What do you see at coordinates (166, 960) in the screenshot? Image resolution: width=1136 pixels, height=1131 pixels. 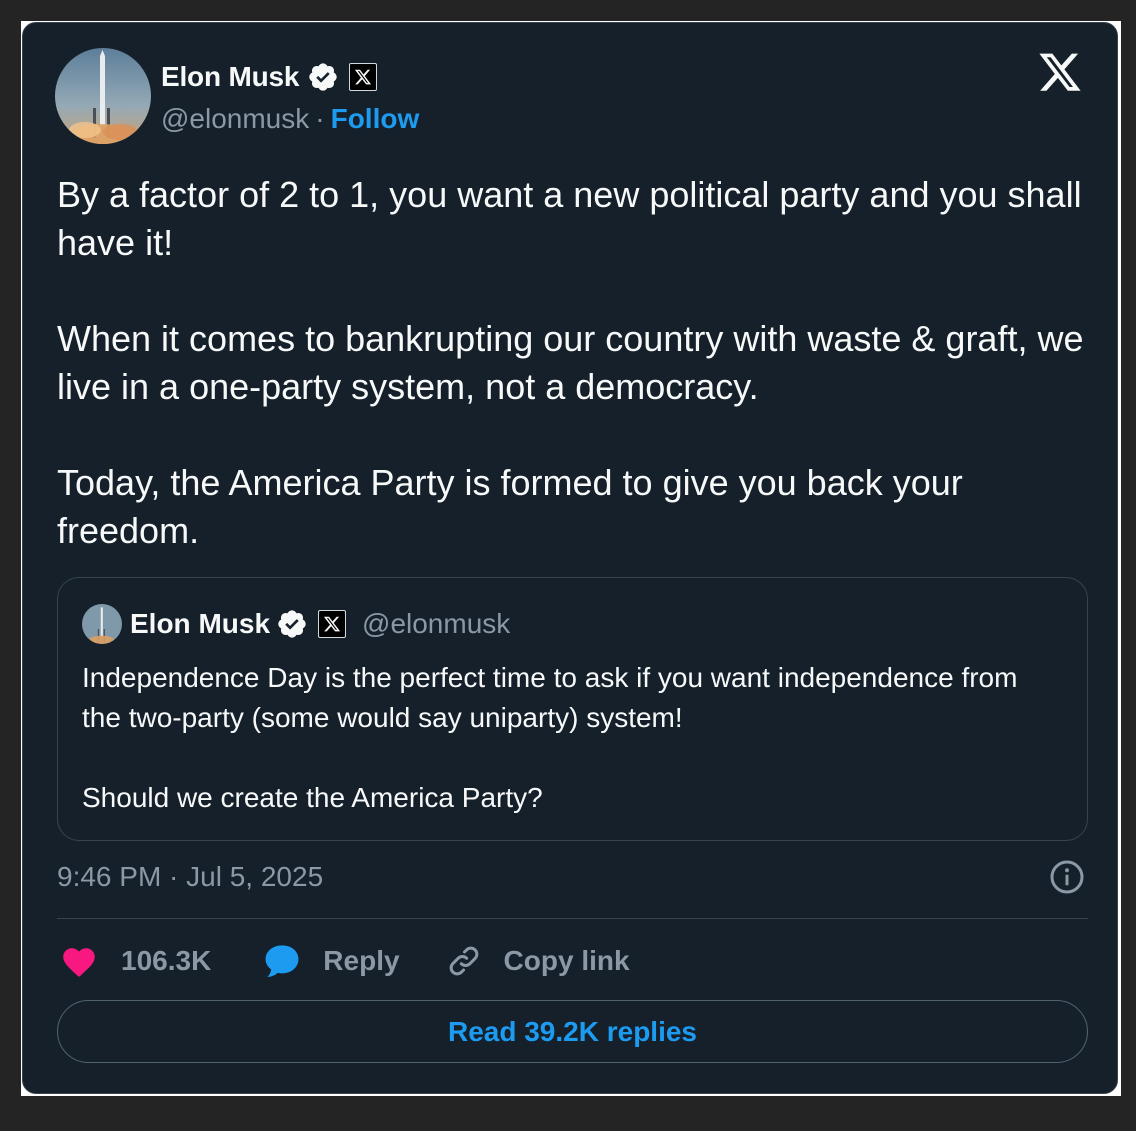 I see `like-count: 106.3K` at bounding box center [166, 960].